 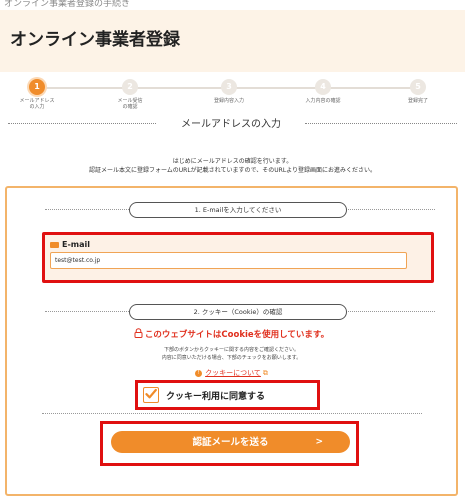 I want to click on step-label-line2: の入力, so click(x=37, y=107).